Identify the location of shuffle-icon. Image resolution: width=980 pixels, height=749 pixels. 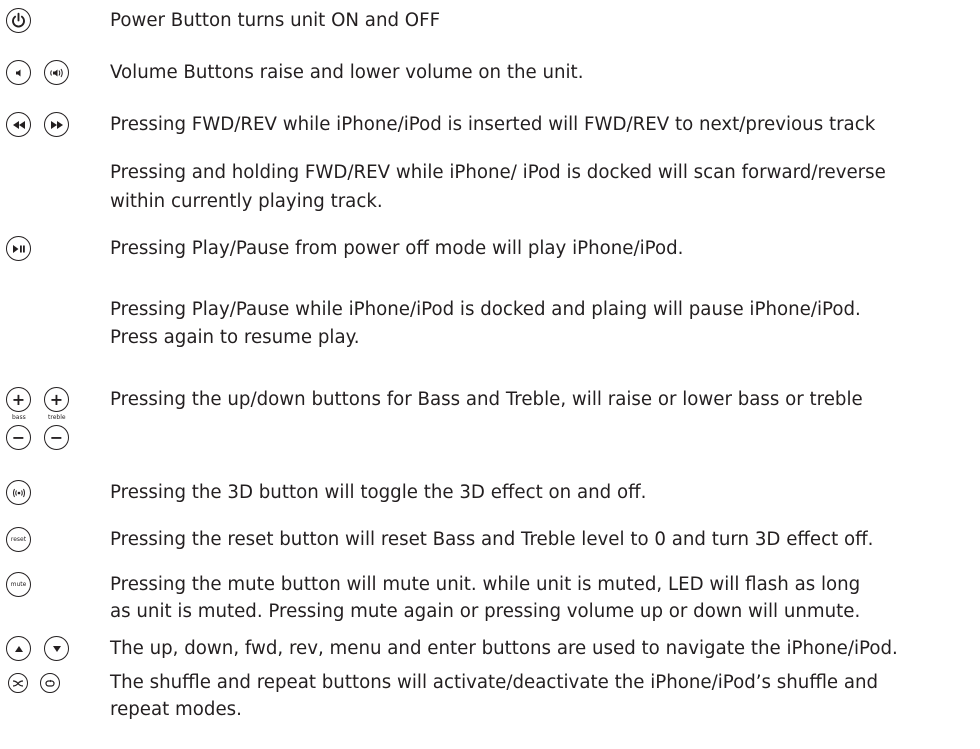
(18, 683).